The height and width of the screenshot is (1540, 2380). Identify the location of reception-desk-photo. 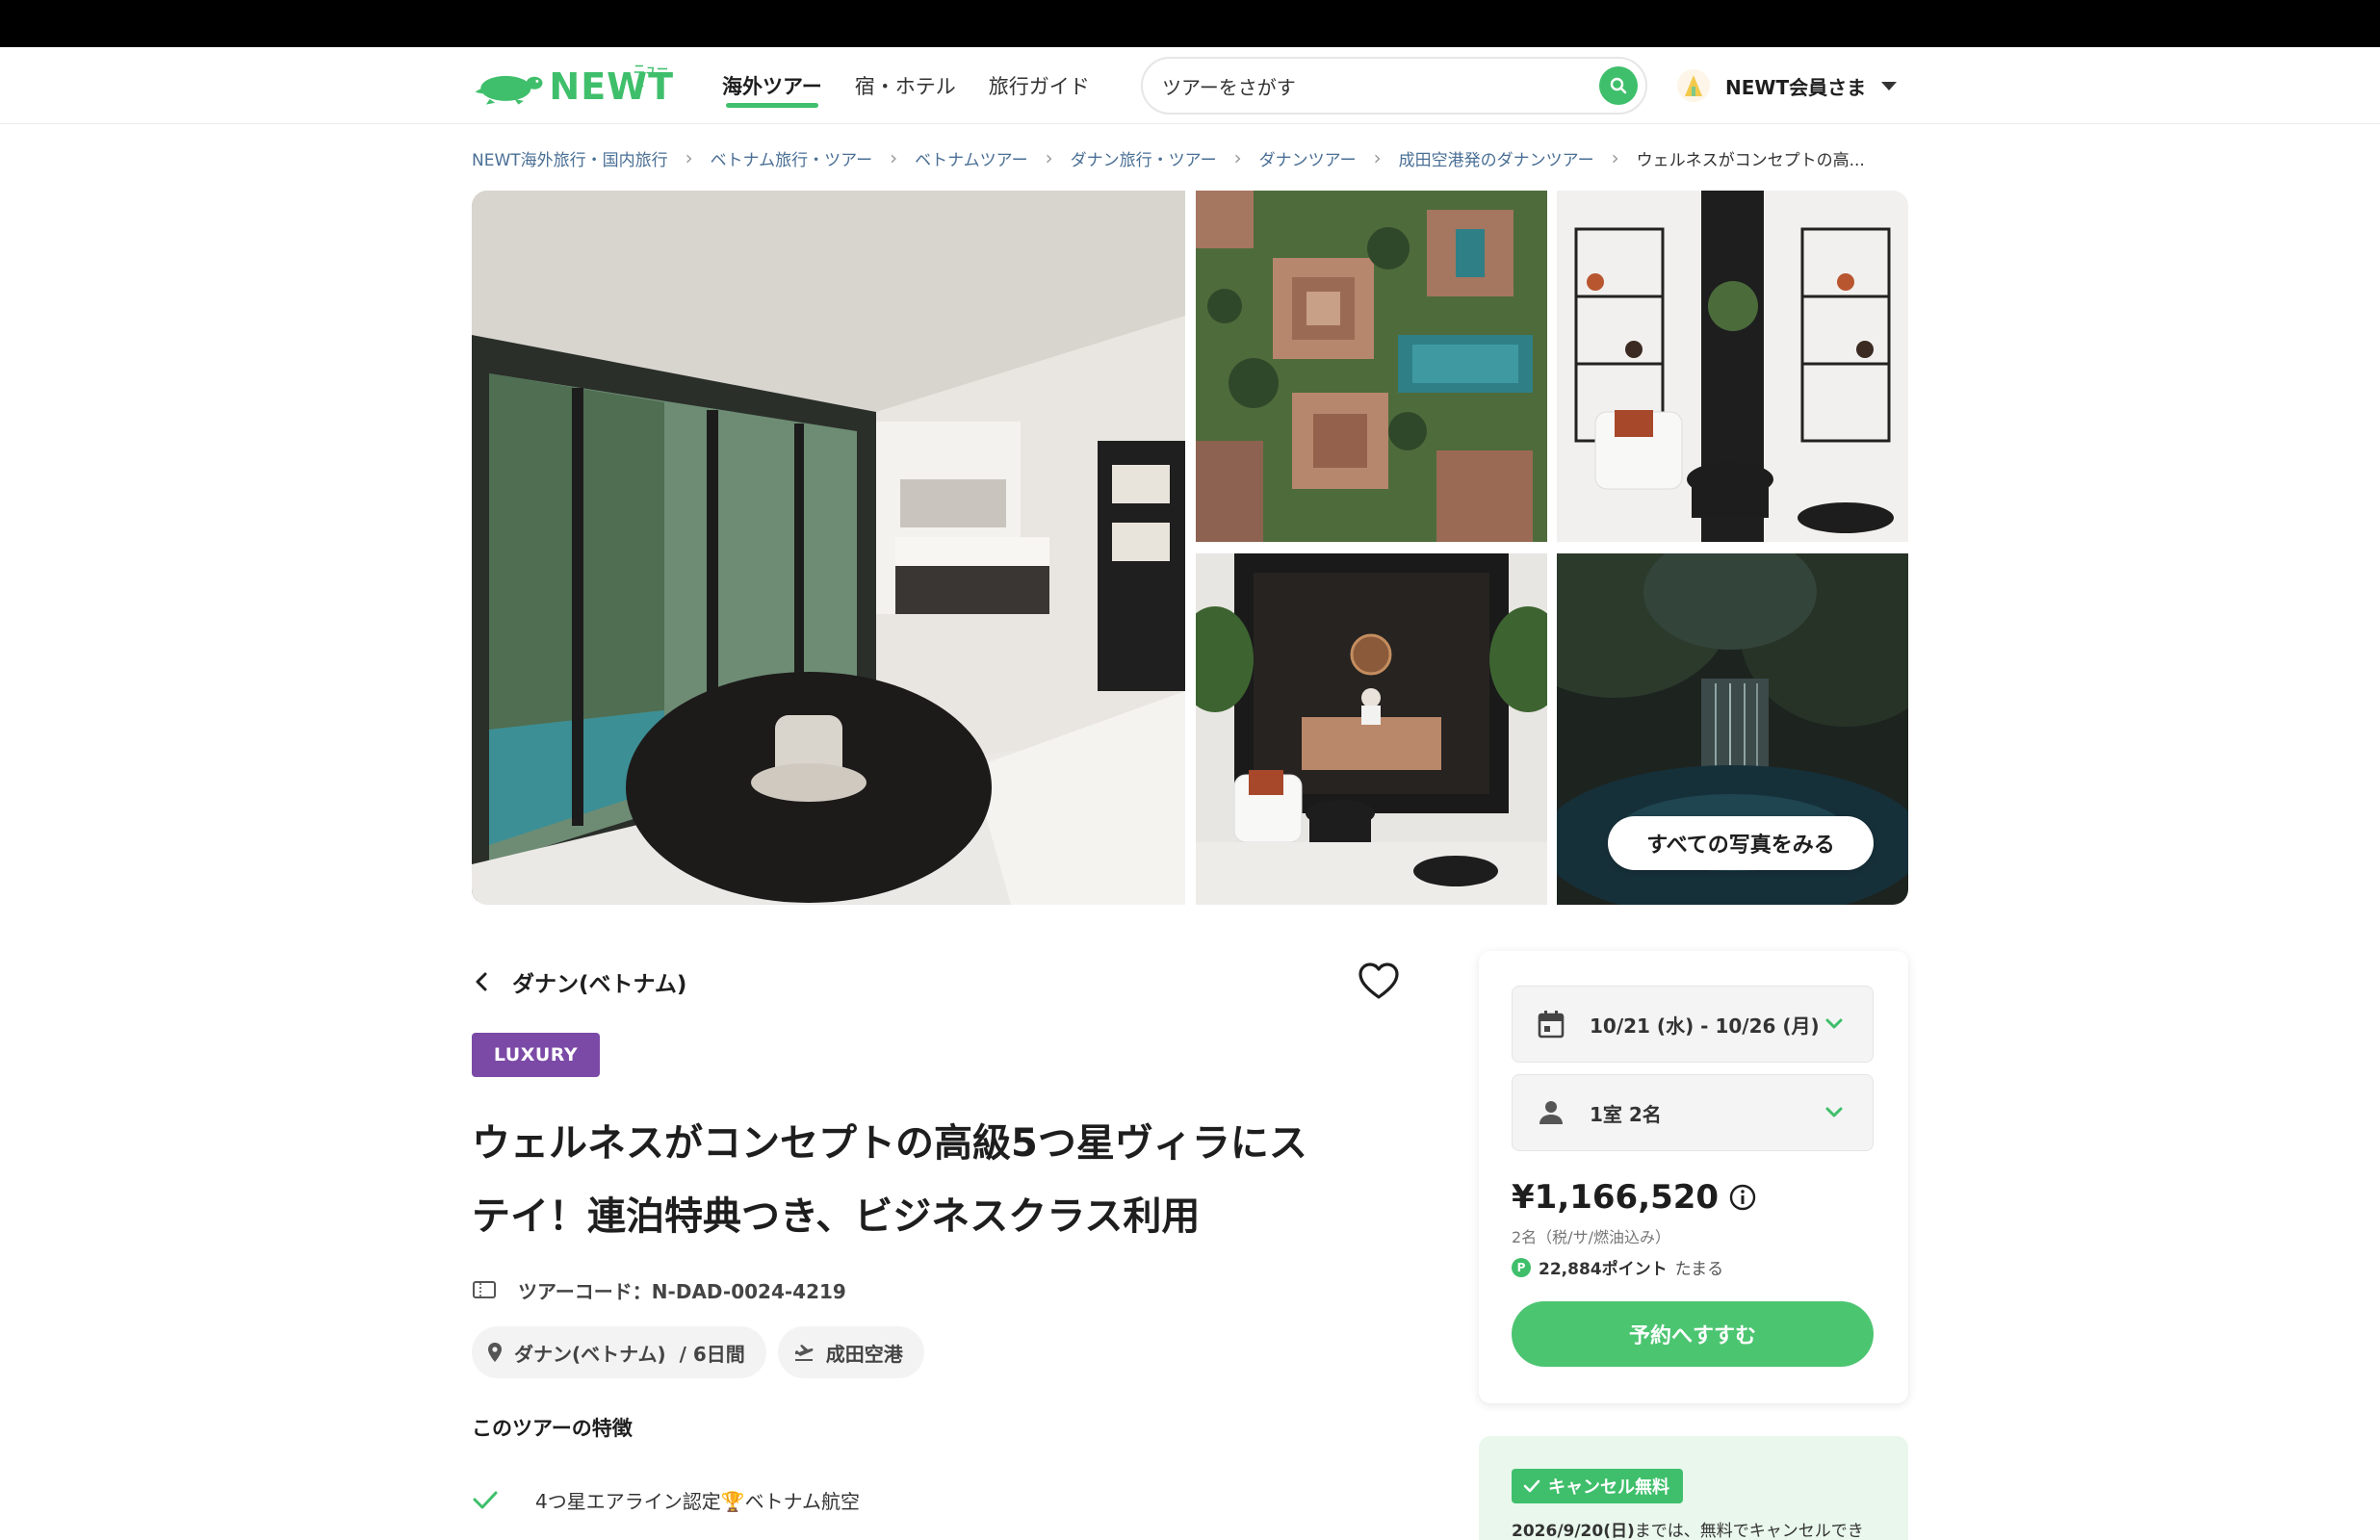
(1372, 729).